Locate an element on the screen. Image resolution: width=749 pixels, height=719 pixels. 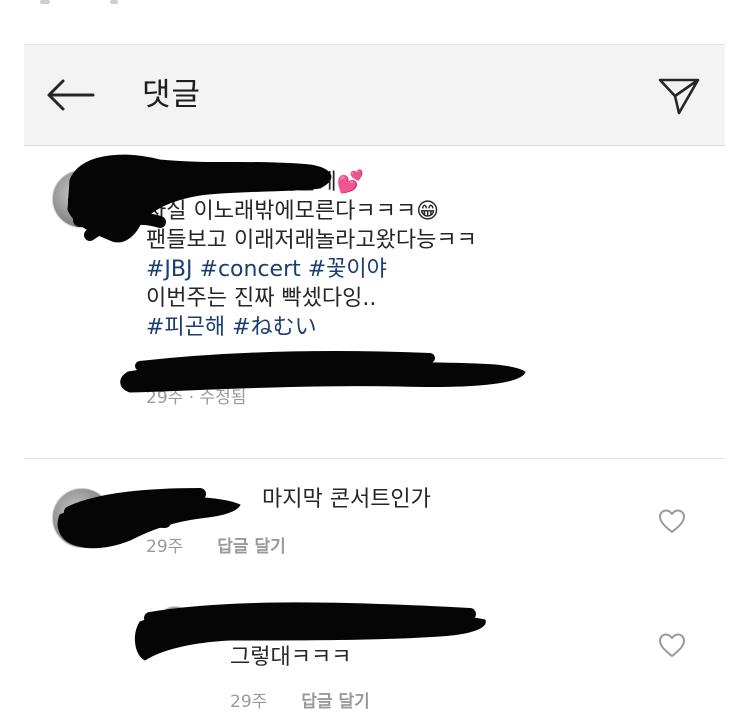
caption-line-4: 이번주는 진짜 빡셌다잉.. is located at coordinates (261, 298).